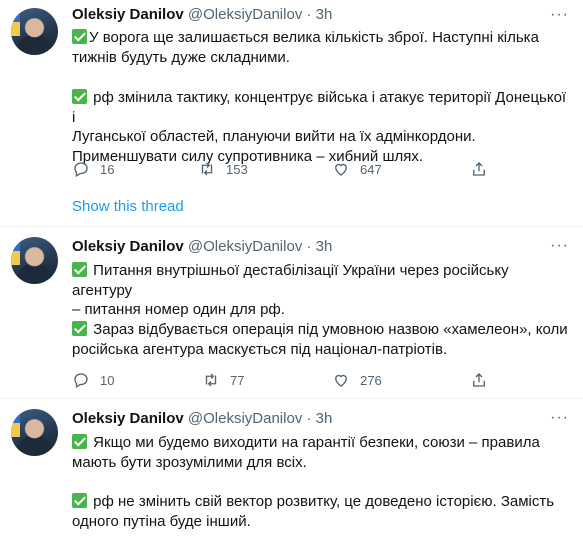 Image resolution: width=583 pixels, height=544 pixels. What do you see at coordinates (223, 380) in the screenshot?
I see `retweet-button: 77` at bounding box center [223, 380].